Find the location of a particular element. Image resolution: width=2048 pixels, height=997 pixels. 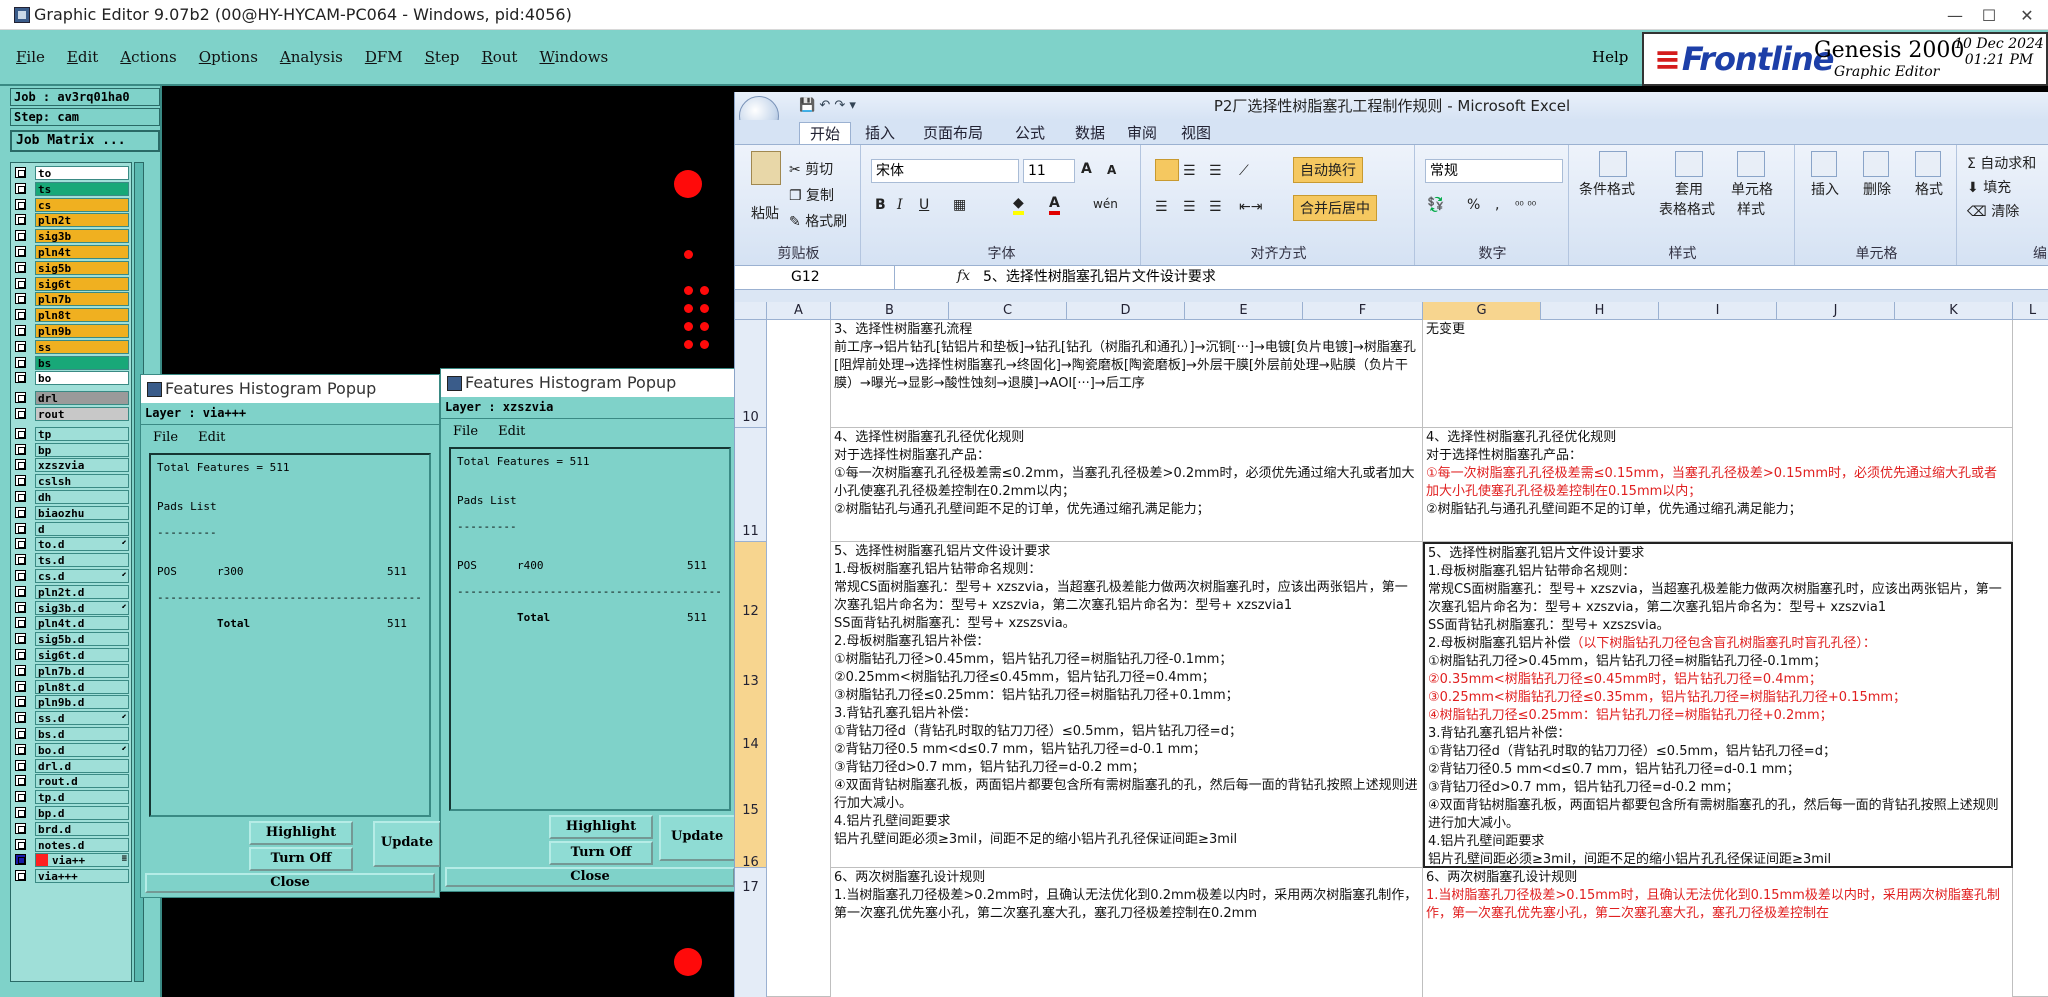

column-header: L is located at coordinates (2030, 311).